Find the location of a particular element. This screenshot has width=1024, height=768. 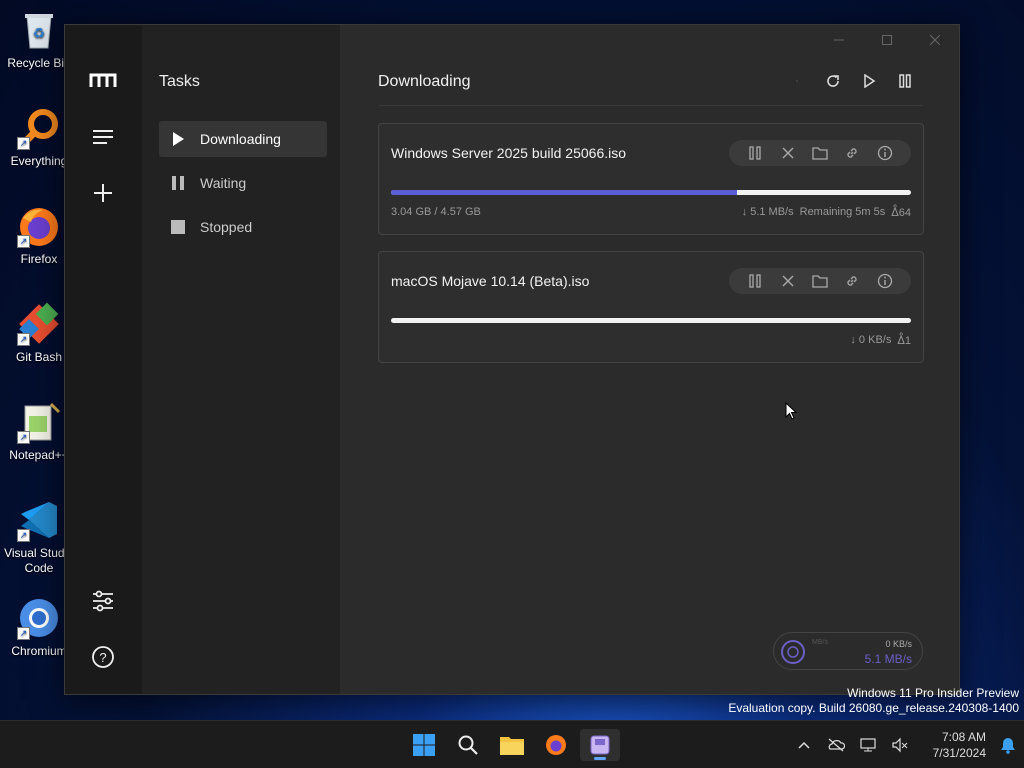

nav-item-waiting: Waiting is located at coordinates (243, 183).